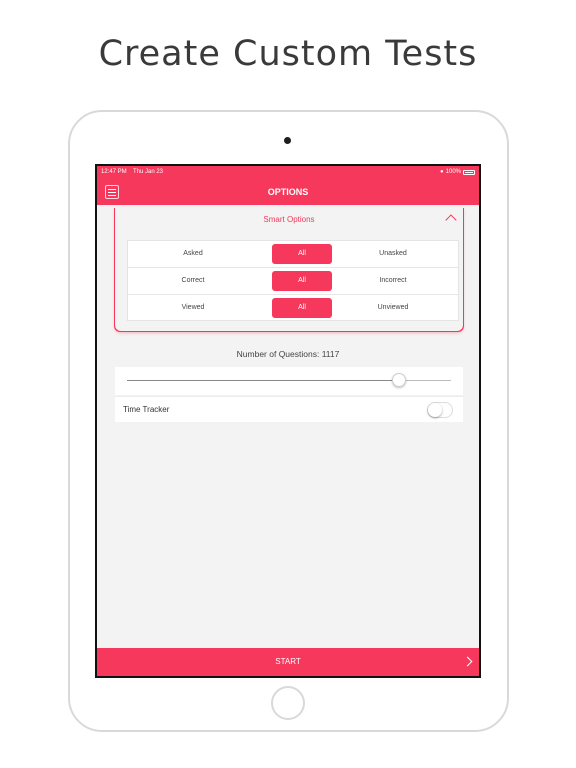 The height and width of the screenshot is (768, 576). I want to click on option-unasked: Unasked, so click(393, 254).